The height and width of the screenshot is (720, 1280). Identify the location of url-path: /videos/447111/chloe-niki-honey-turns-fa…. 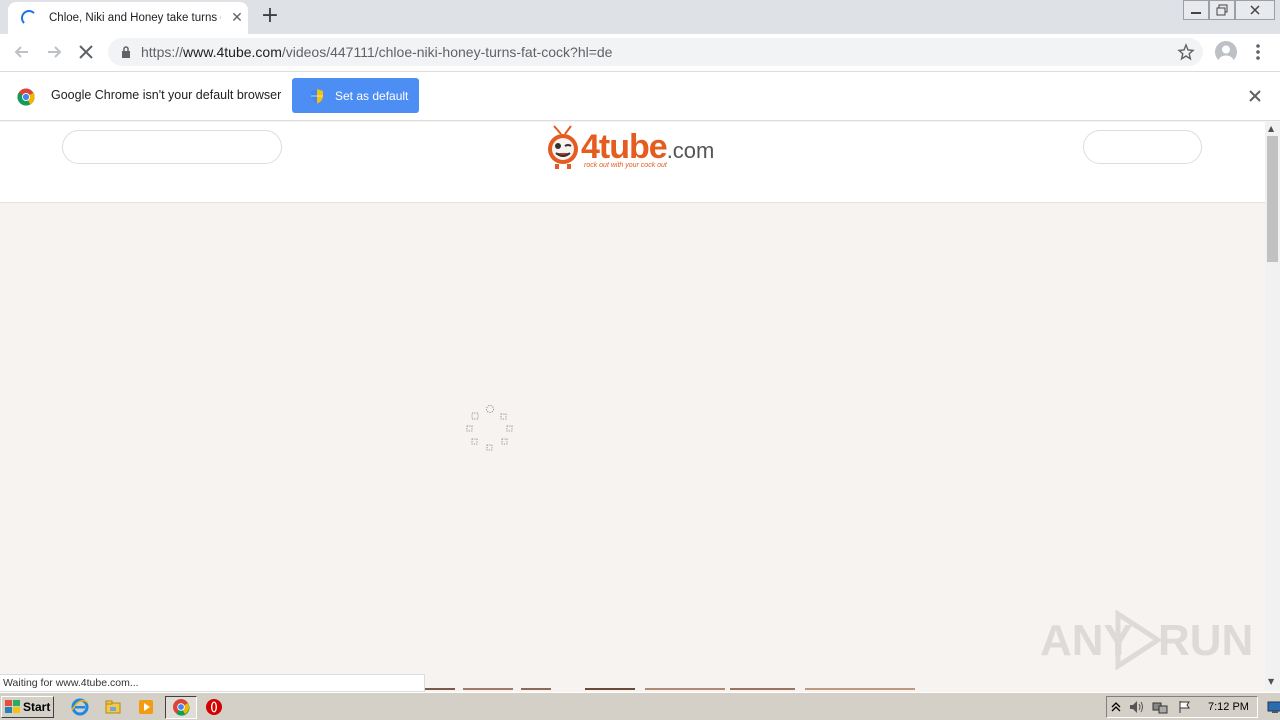
(447, 52).